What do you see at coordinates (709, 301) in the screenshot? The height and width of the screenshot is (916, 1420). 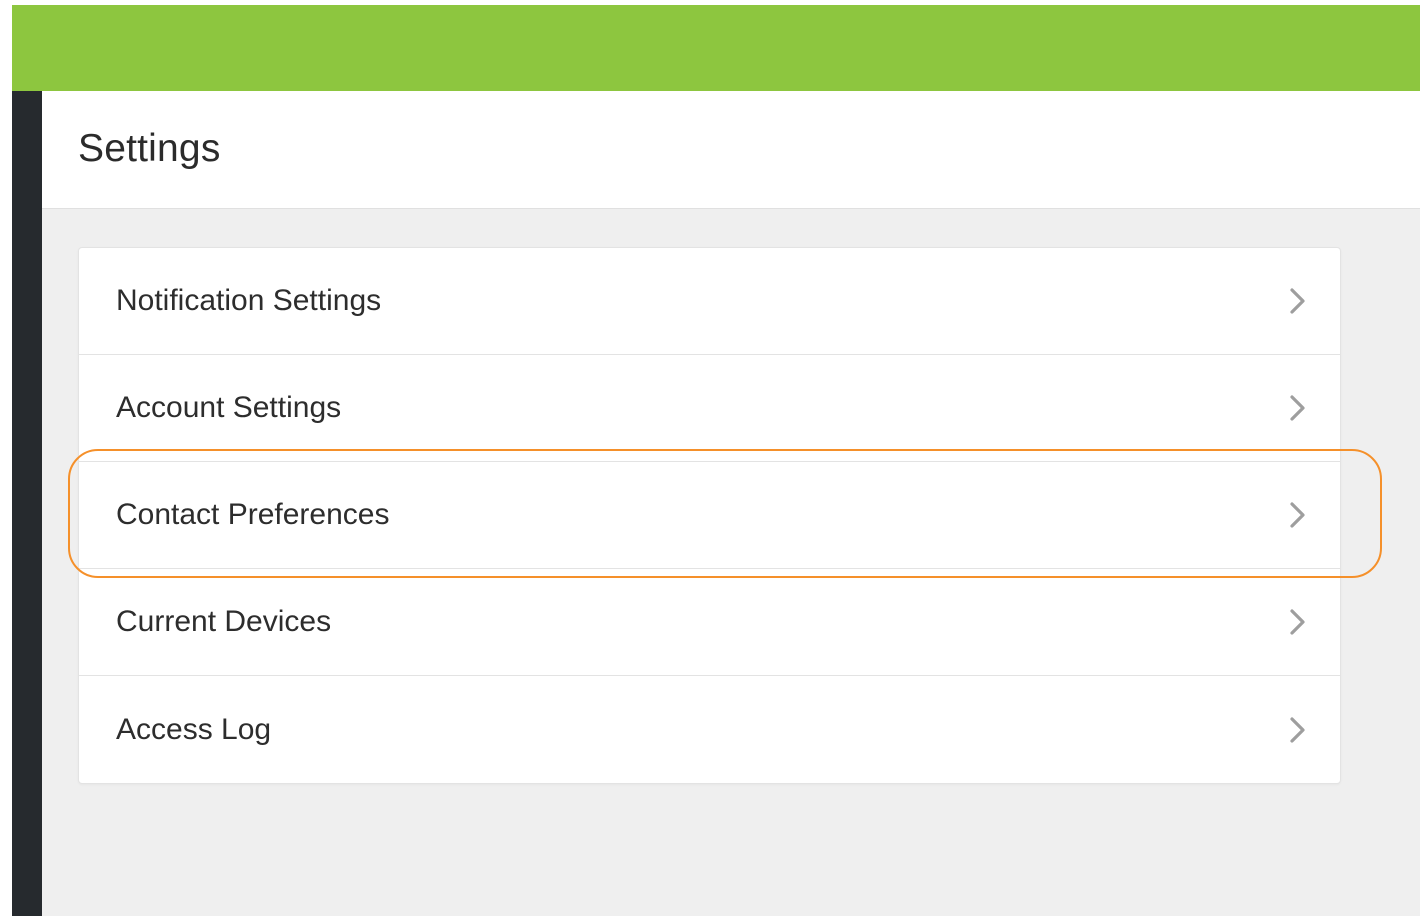 I see `settings-item-notification-settings: Notification Settings` at bounding box center [709, 301].